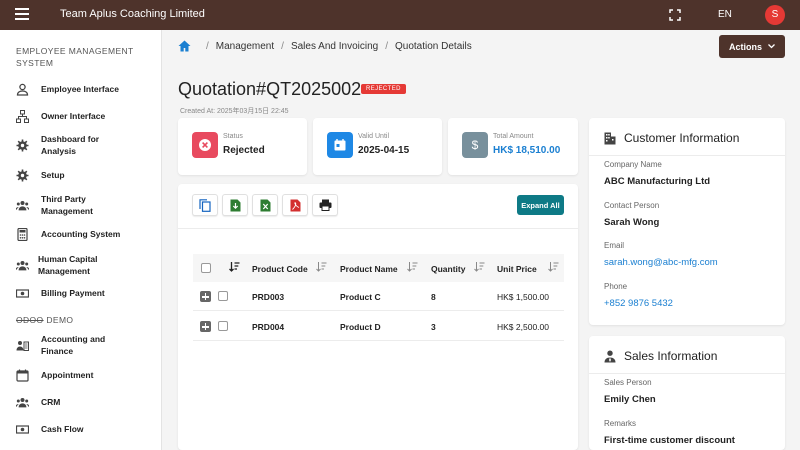 Image resolution: width=800 pixels, height=450 pixels. What do you see at coordinates (184, 46) in the screenshot?
I see `home-icon` at bounding box center [184, 46].